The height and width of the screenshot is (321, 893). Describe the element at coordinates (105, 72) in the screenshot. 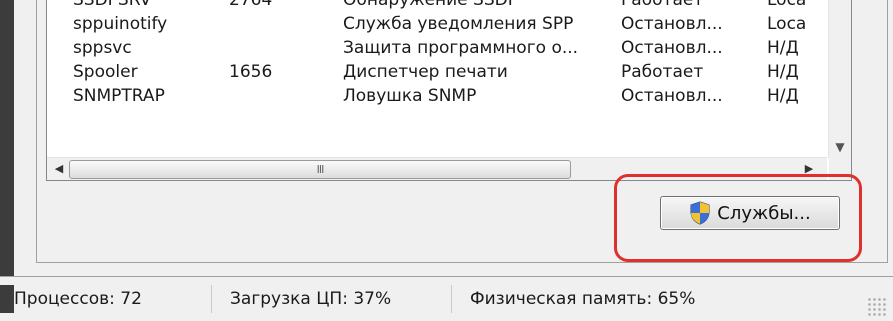

I see `service-name: Spooler` at that location.